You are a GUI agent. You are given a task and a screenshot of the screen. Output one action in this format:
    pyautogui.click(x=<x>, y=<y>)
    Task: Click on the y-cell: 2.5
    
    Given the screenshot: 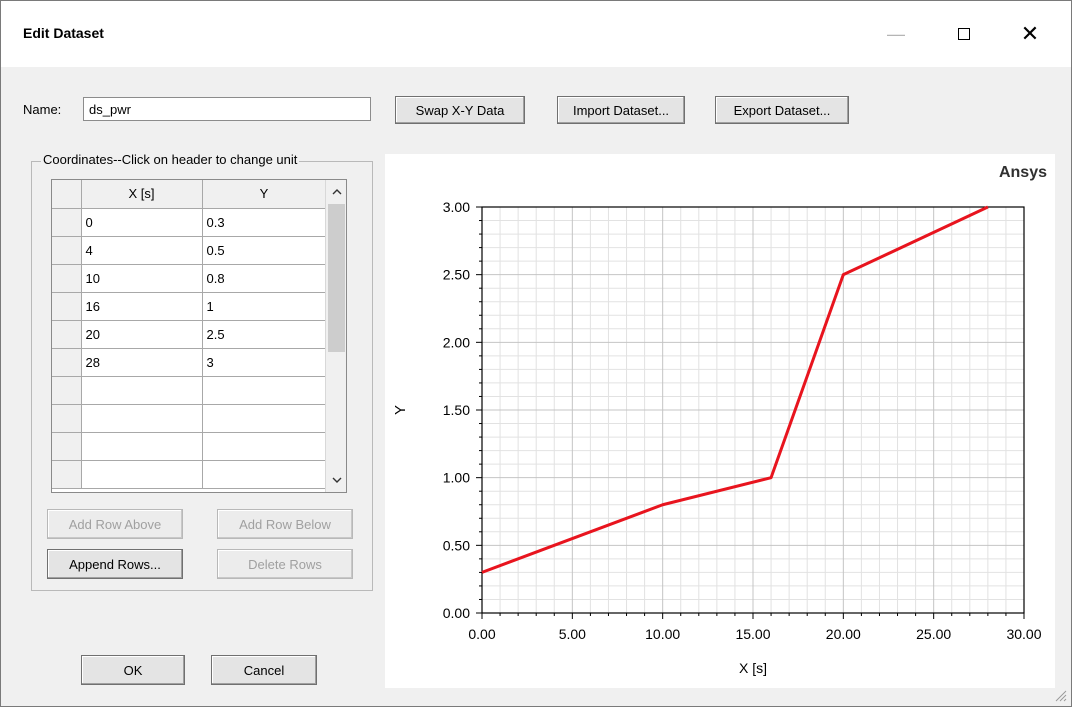 What is the action you would take?
    pyautogui.click(x=264, y=334)
    